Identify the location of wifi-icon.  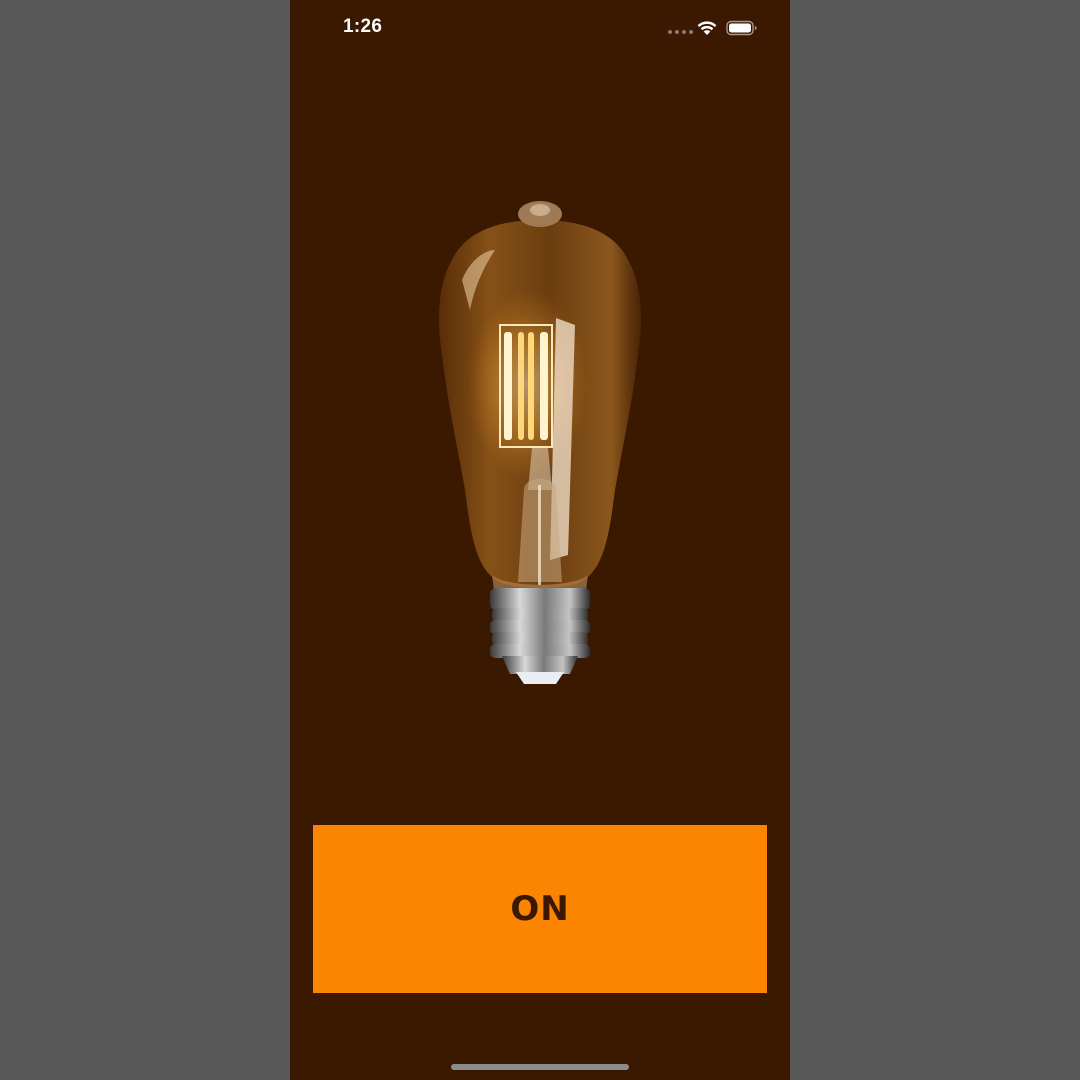
(707, 28).